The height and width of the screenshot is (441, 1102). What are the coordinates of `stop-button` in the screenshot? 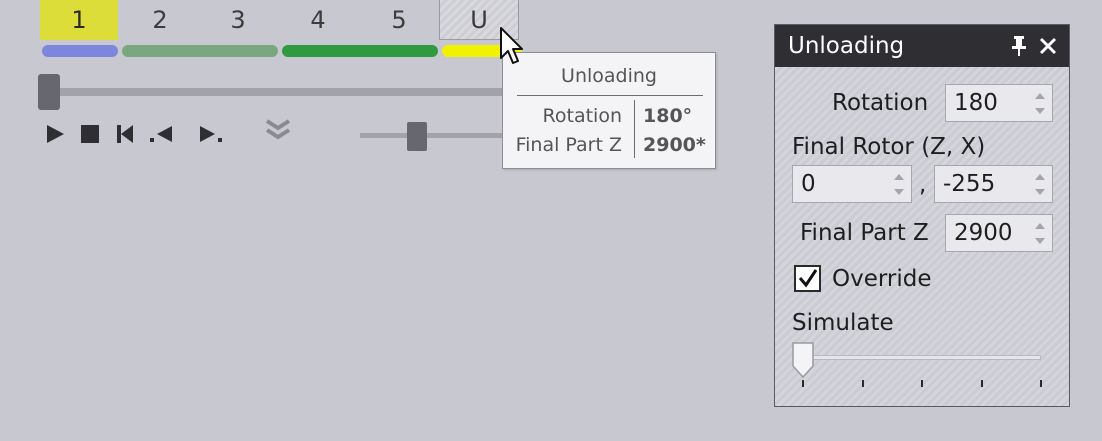 It's located at (90, 134).